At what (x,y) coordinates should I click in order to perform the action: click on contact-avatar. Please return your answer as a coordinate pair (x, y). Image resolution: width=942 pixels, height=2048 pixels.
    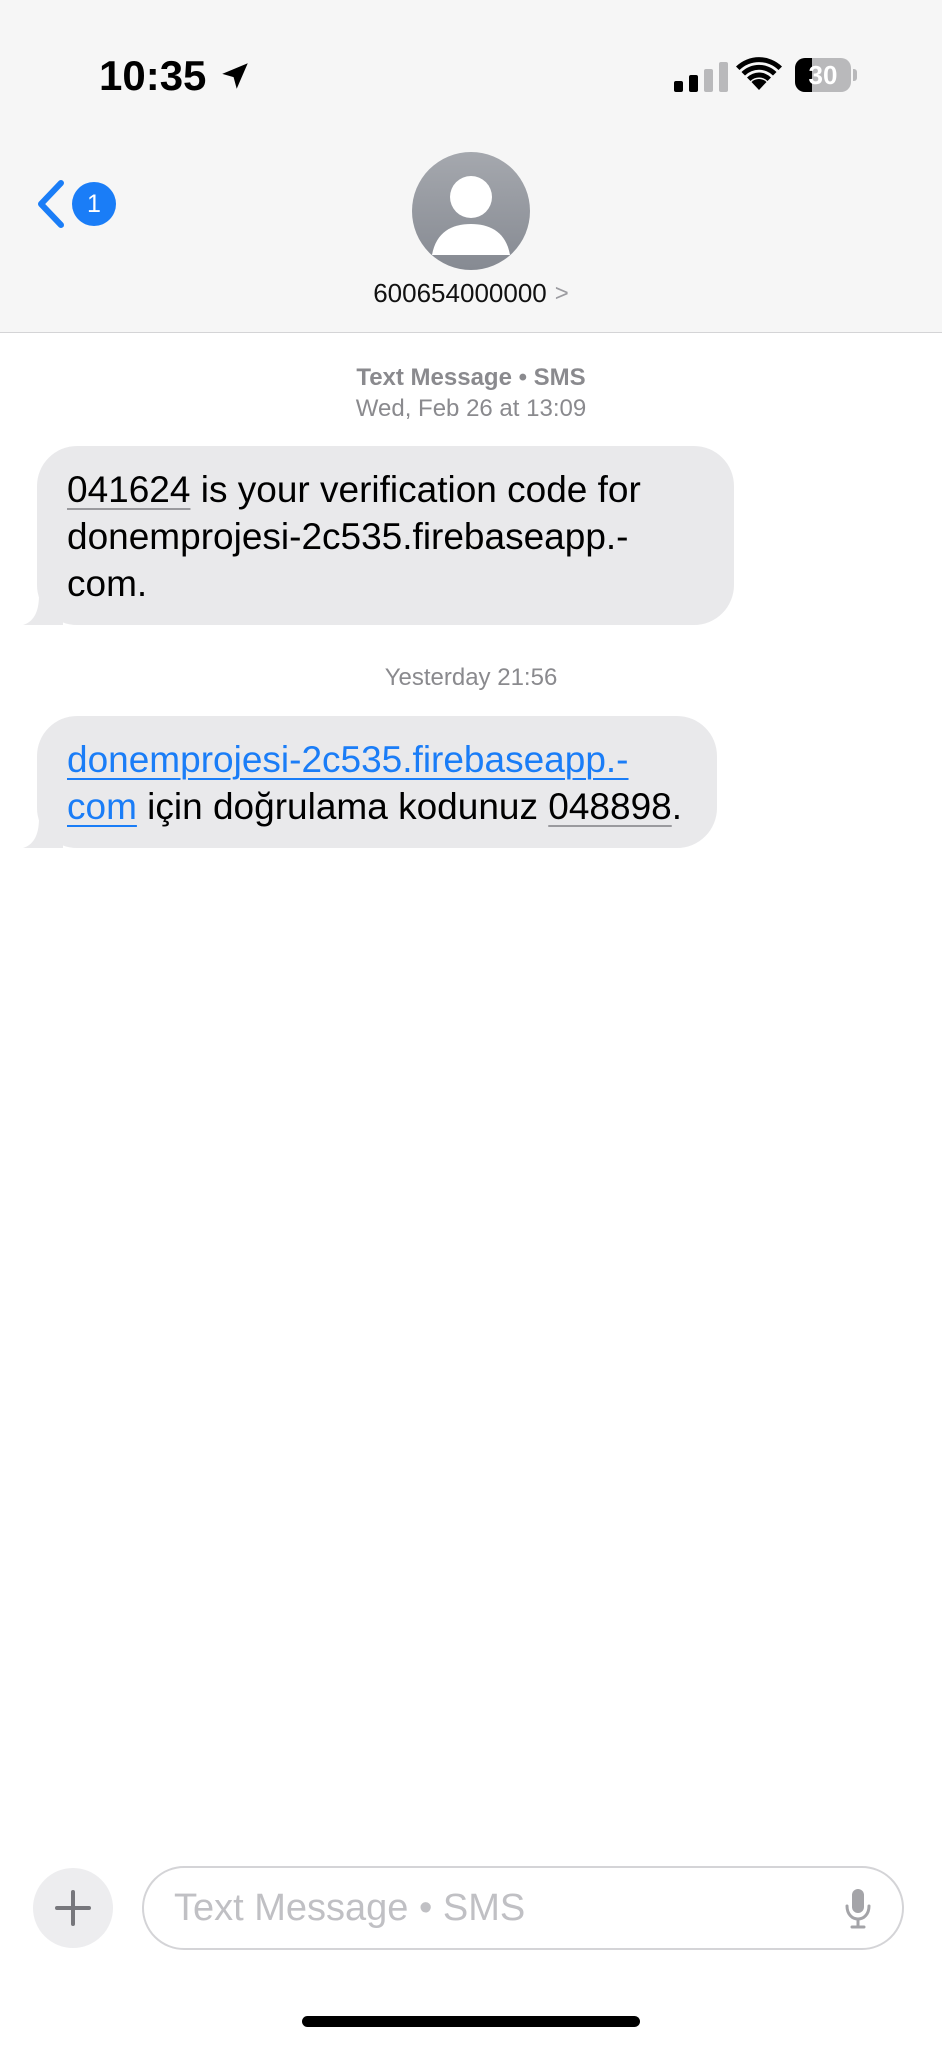
    Looking at the image, I should click on (471, 211).